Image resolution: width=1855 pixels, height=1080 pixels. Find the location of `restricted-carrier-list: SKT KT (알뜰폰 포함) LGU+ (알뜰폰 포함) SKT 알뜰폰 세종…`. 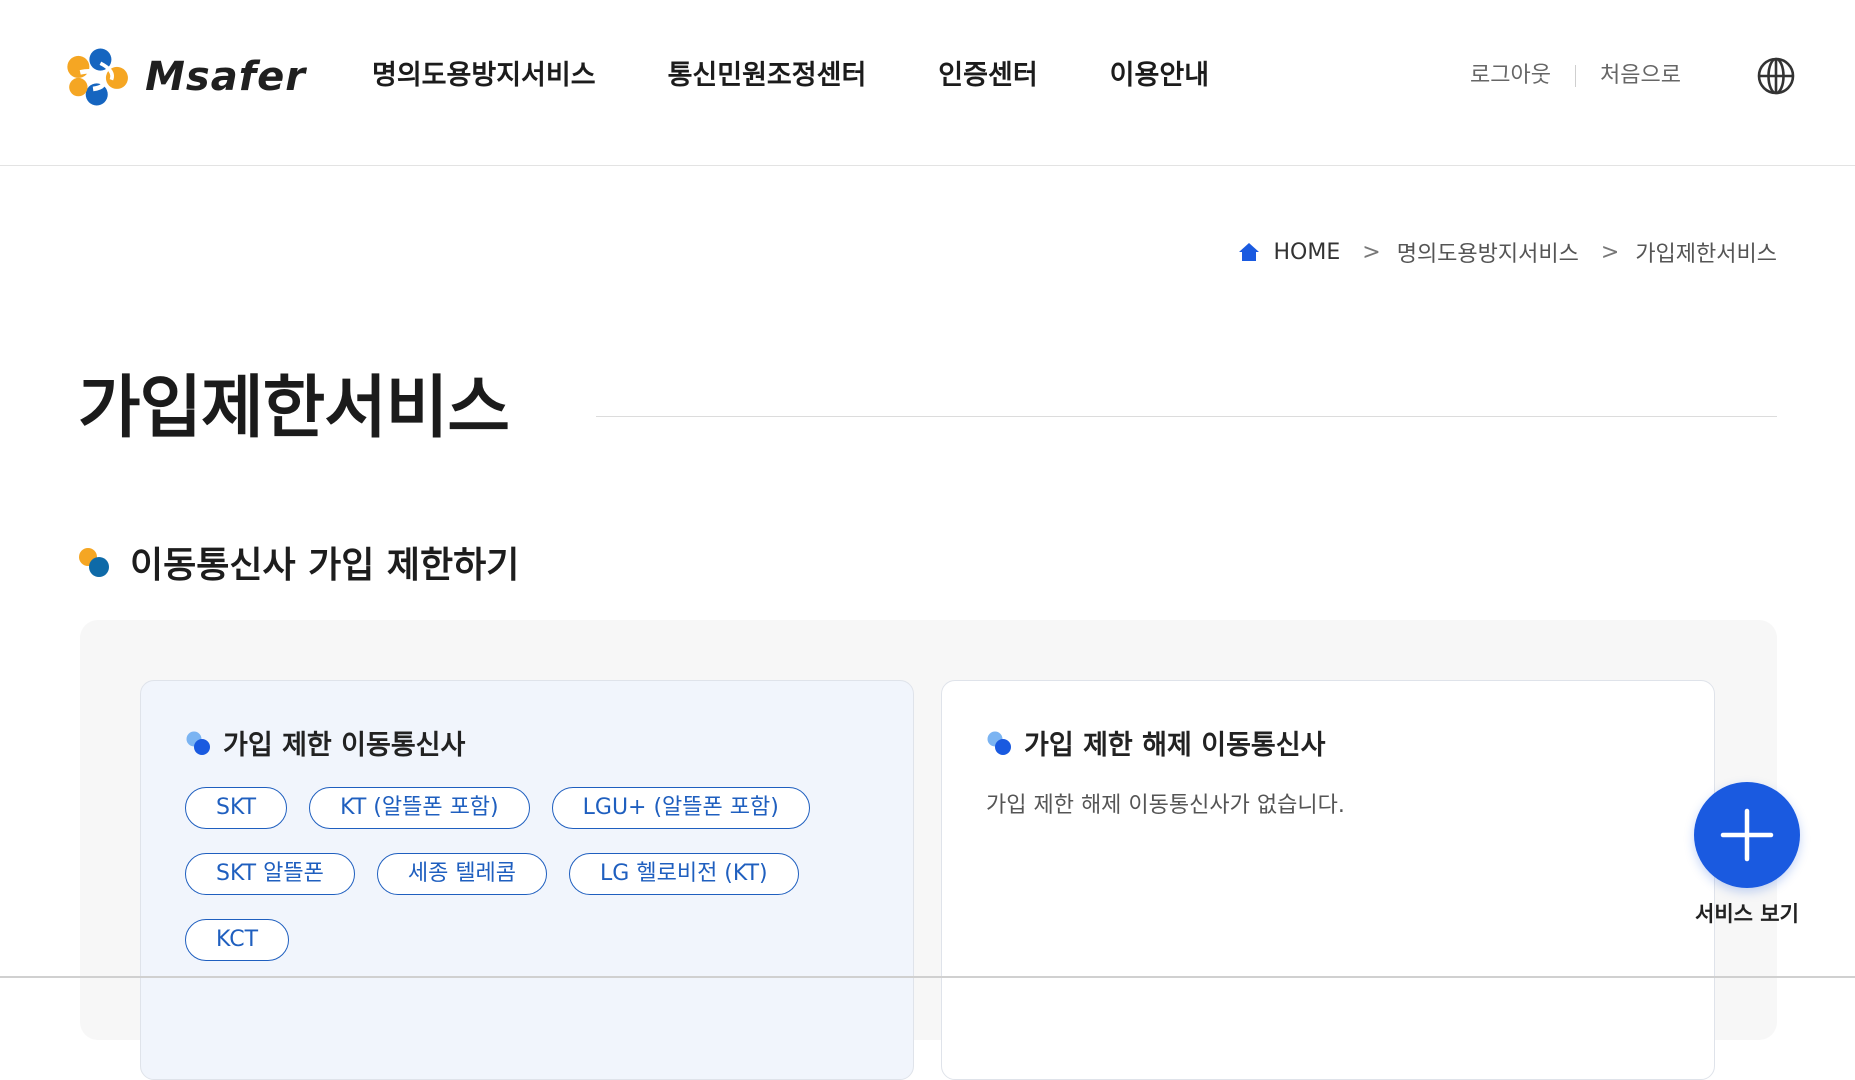

restricted-carrier-list: SKT KT (알뜰폰 포함) LGU+ (알뜰폰 포함) SKT 알뜰폰 세종… is located at coordinates (535, 886).